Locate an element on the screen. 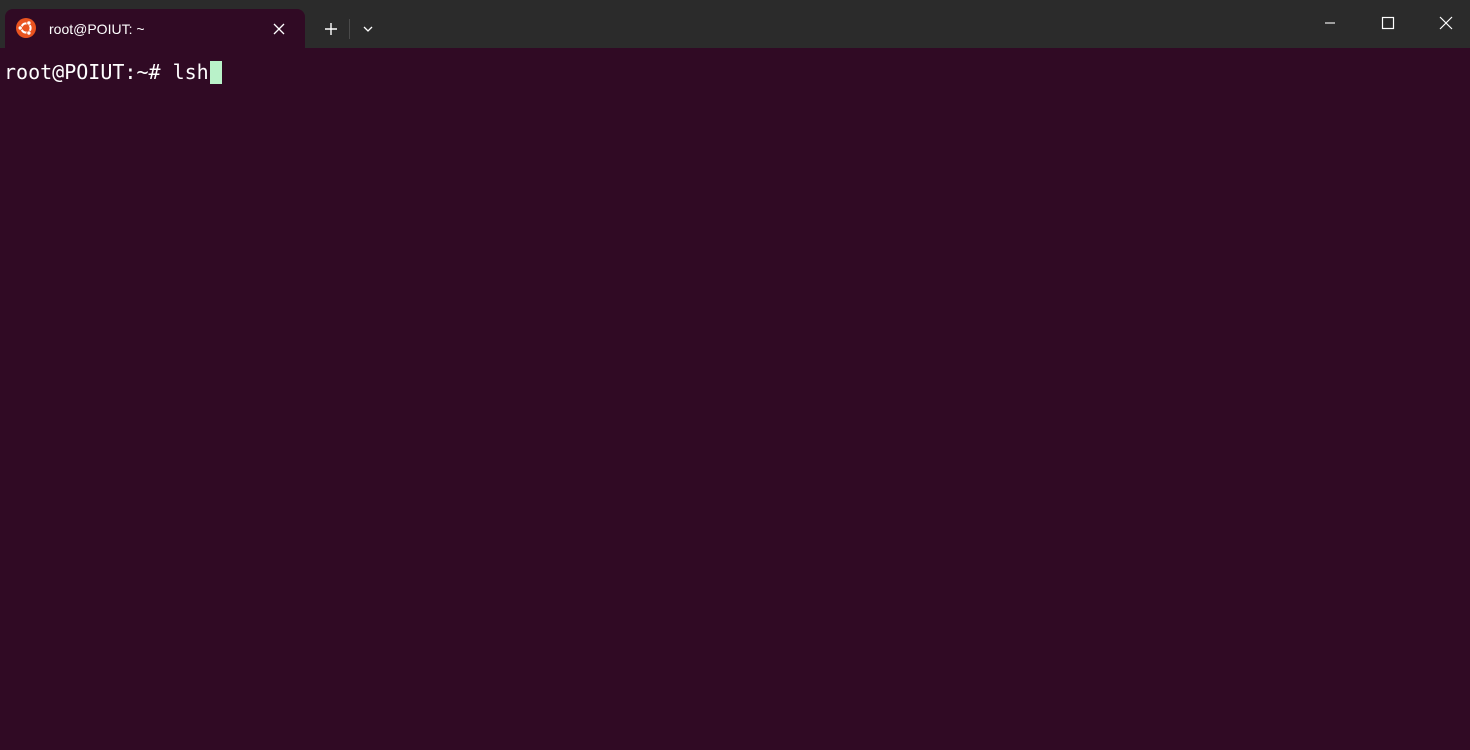 This screenshot has height=750, width=1470. new-tab-button is located at coordinates (331, 29).